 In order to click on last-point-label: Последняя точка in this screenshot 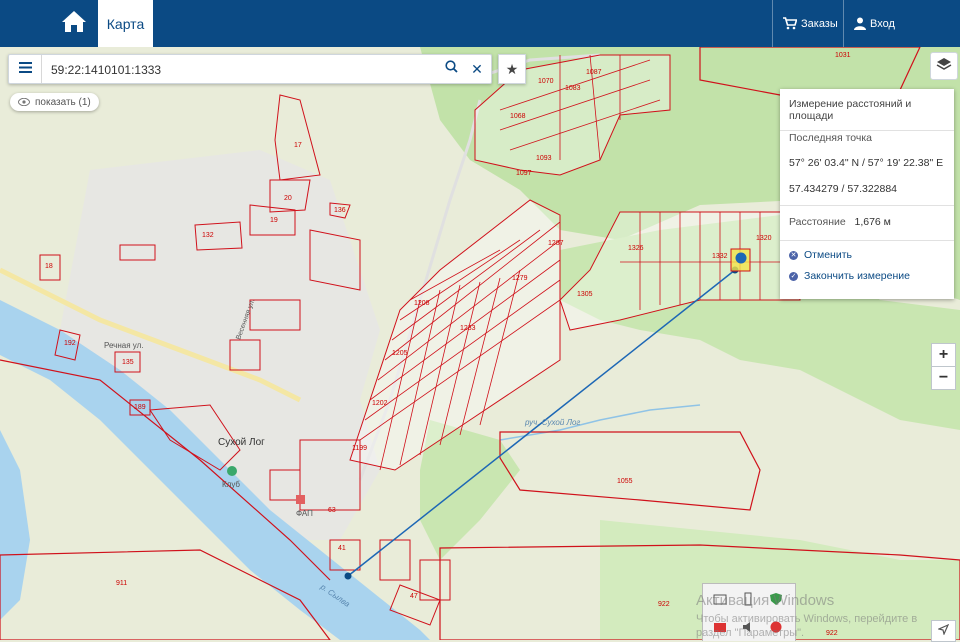, I will do `click(831, 138)`.